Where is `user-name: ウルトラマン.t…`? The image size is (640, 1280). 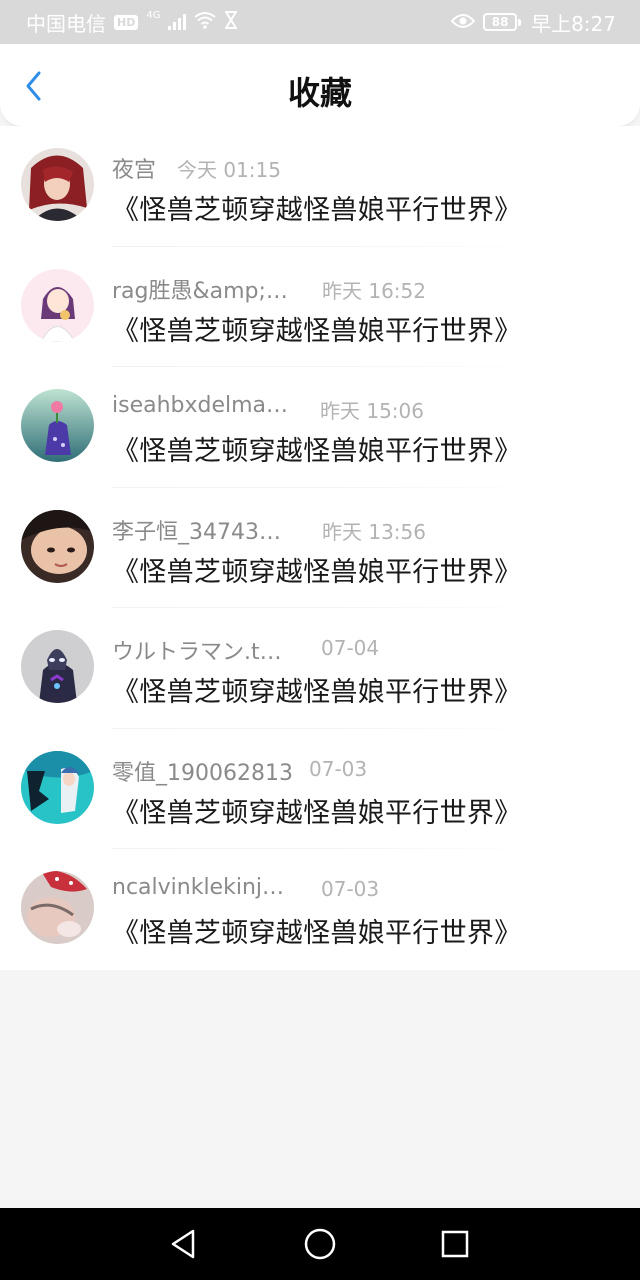
user-name: ウルトラマン.t… is located at coordinates (197, 652).